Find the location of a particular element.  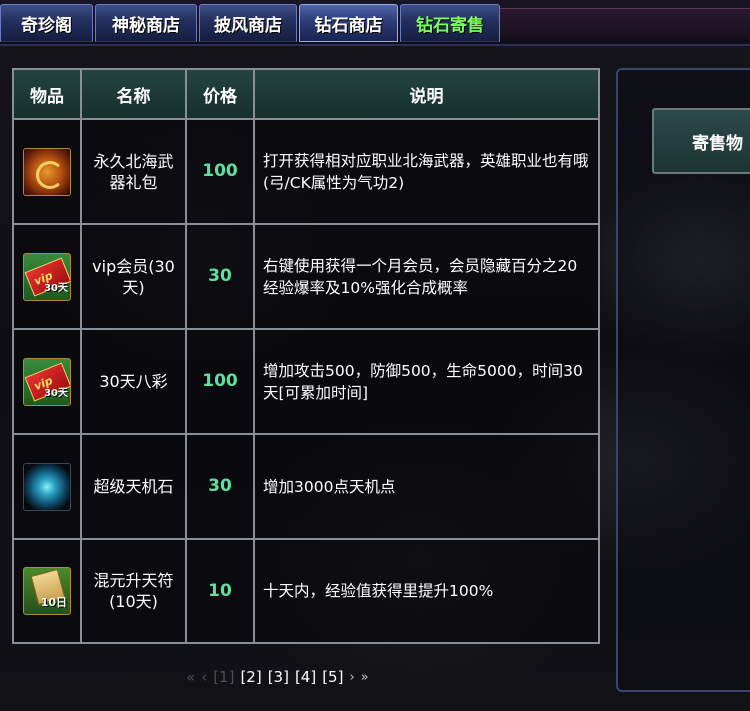

page-4-link: [4] is located at coordinates (305, 677).